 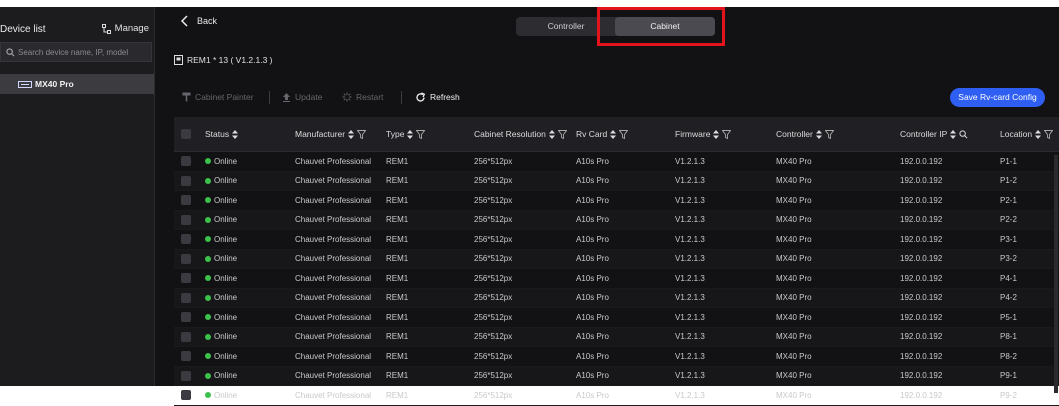 I want to click on column-header-firmware: Firmware, so click(x=703, y=134).